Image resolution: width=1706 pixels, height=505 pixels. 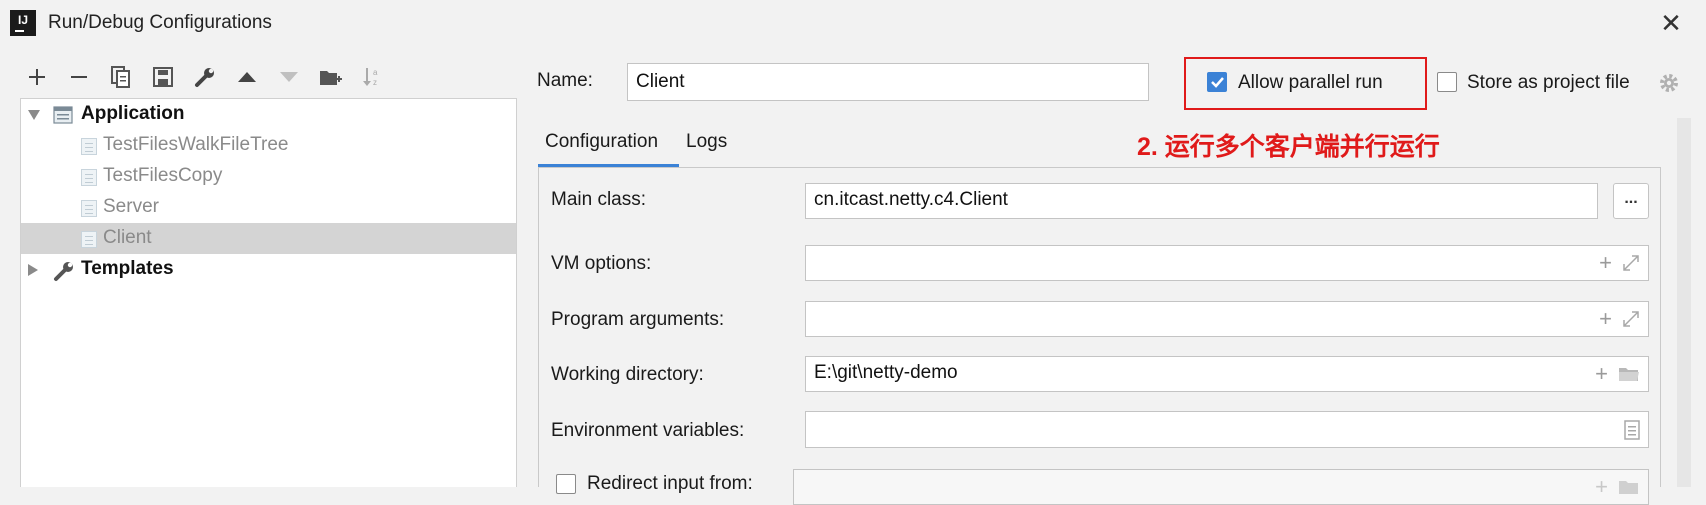 What do you see at coordinates (268, 114) in the screenshot?
I see `tree-node-application: Application` at bounding box center [268, 114].